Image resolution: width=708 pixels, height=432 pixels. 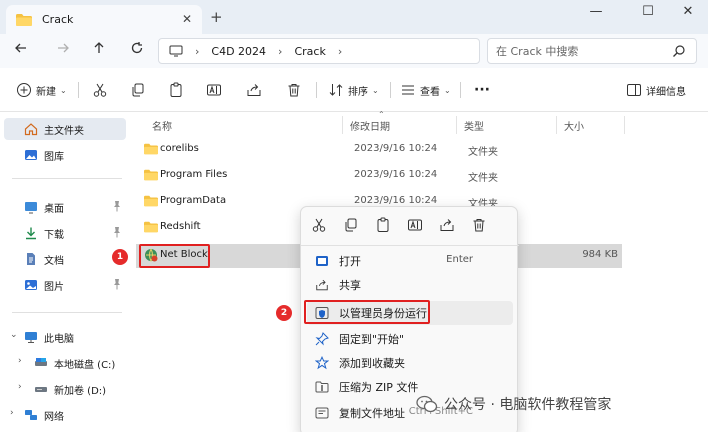 I want to click on address-bar: › C4D 2024 › Crack ›, so click(x=319, y=51).